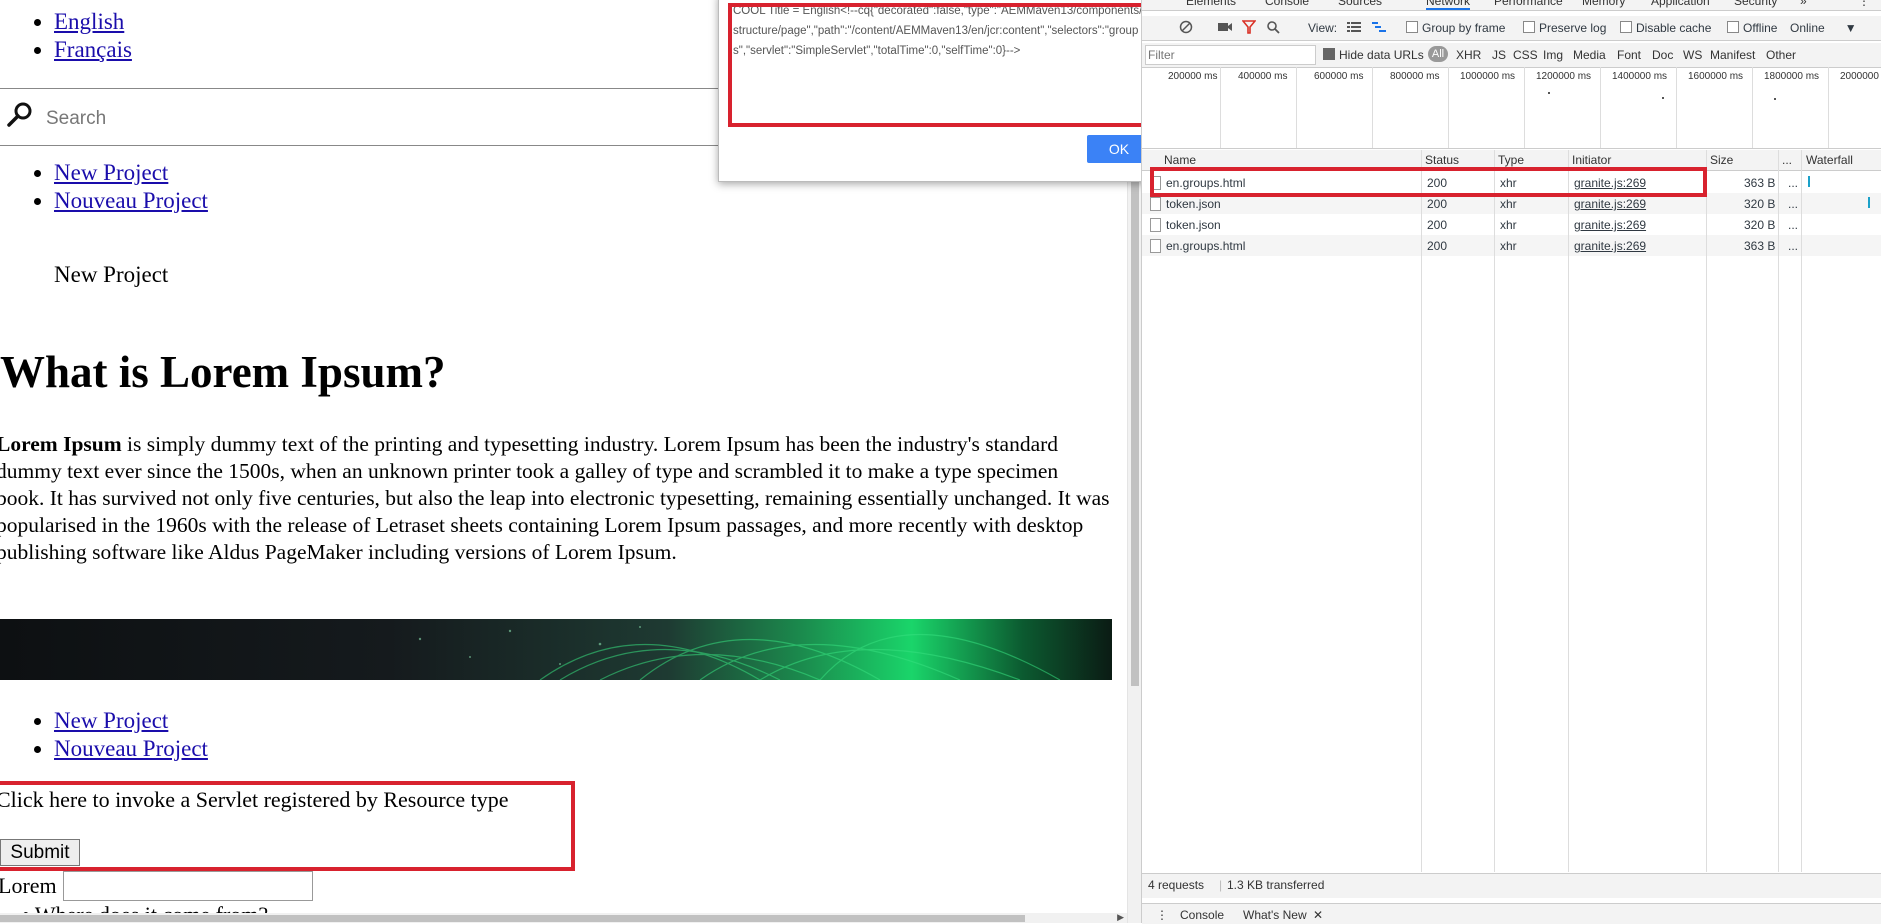  I want to click on nav-link-nouveau-project-bottom: Nouveau Project, so click(131, 748).